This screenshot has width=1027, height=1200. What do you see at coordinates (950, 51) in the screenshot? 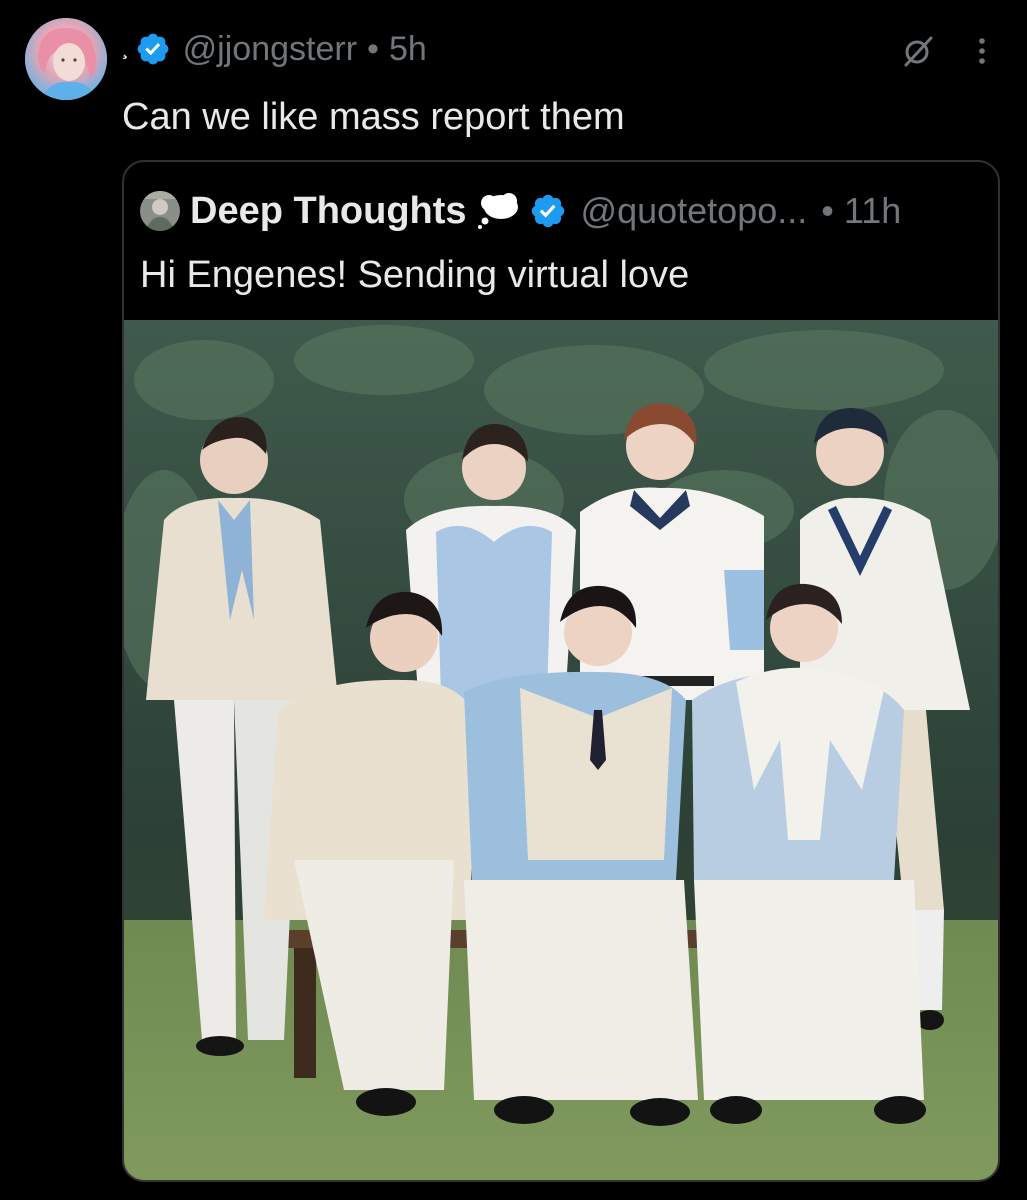
I see `tweet-actions` at bounding box center [950, 51].